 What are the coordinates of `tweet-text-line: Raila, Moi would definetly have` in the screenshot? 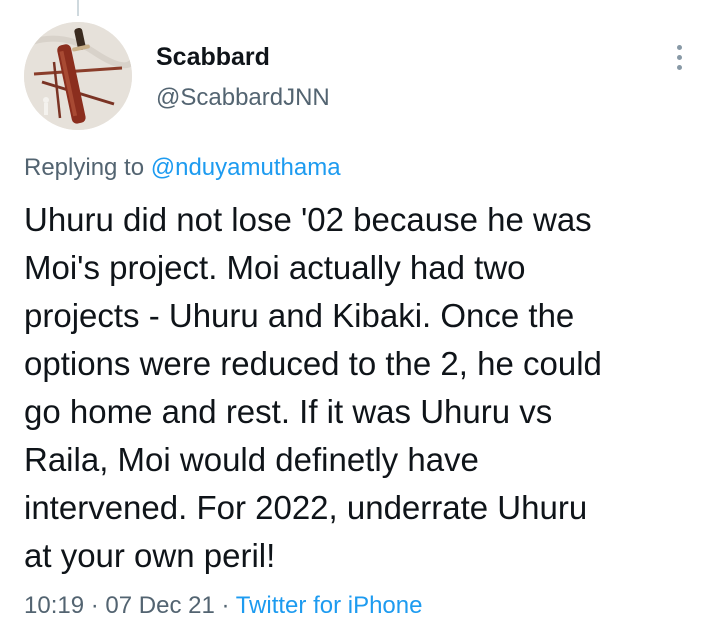 It's located at (251, 459).